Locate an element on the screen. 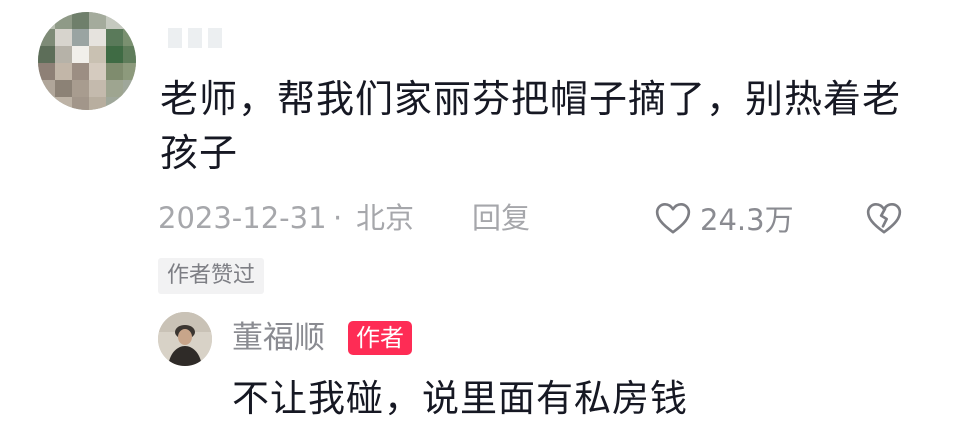  comment-date: 2023-12-31 is located at coordinates (242, 218).